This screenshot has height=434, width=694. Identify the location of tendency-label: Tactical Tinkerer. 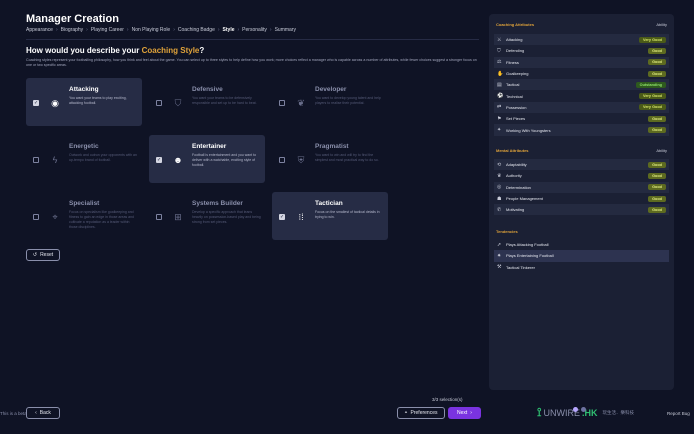
(520, 267).